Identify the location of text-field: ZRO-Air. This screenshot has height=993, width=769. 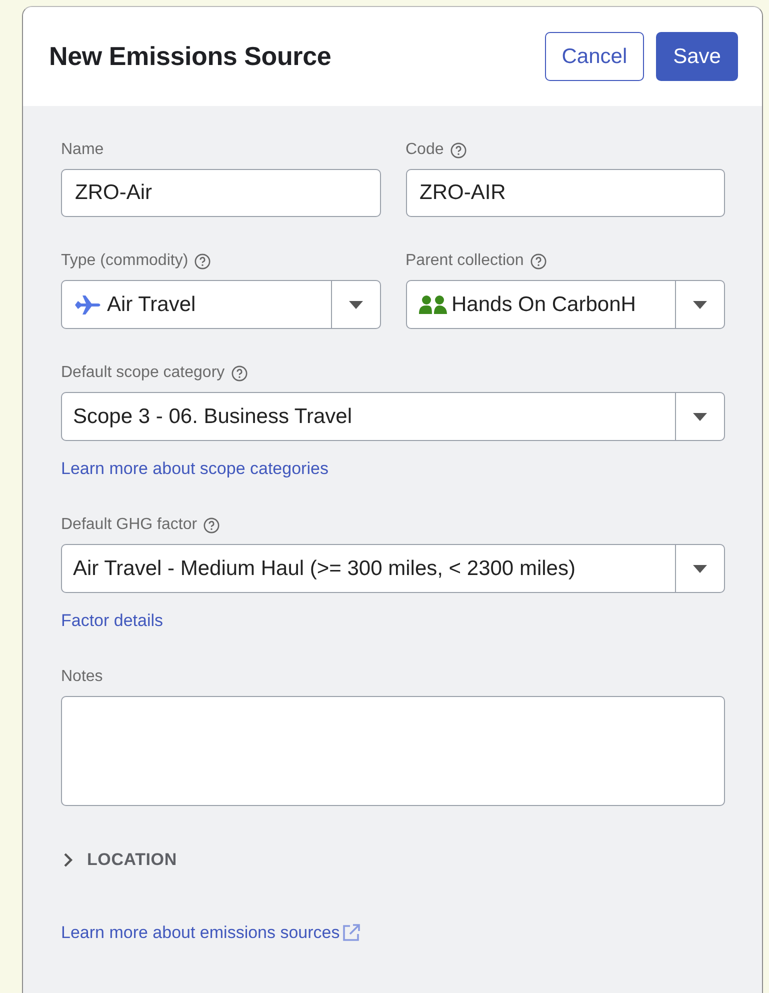
(220, 193).